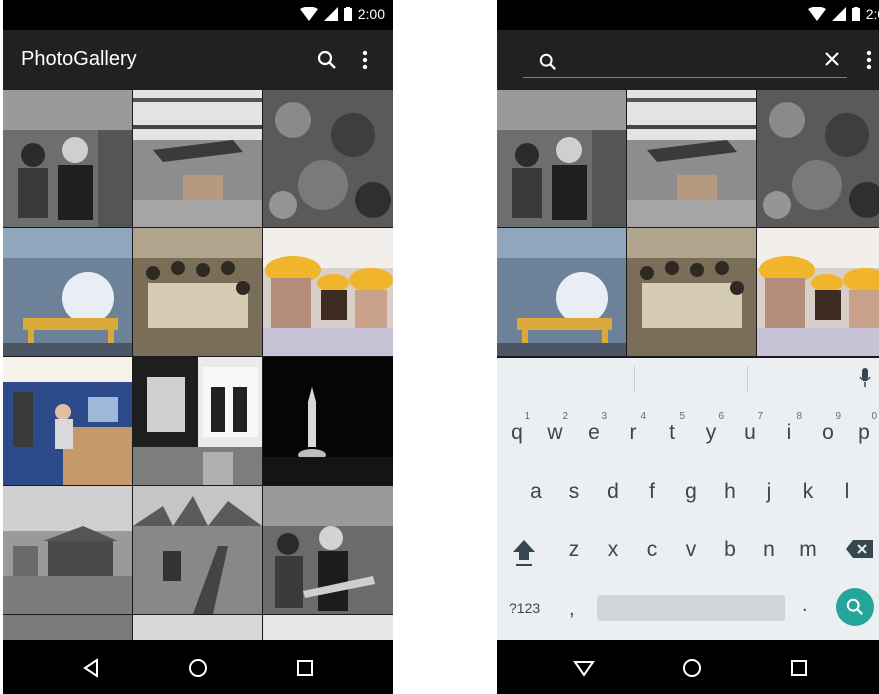  Describe the element at coordinates (198, 60) in the screenshot. I see `app-toolbar: PhotoGallery` at that location.